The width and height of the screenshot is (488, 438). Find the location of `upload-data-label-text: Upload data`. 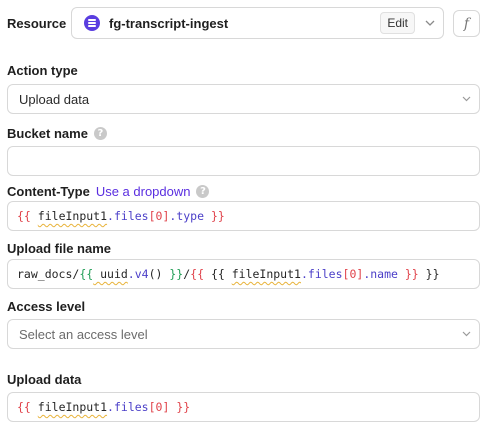

upload-data-label-text: Upload data is located at coordinates (44, 379).